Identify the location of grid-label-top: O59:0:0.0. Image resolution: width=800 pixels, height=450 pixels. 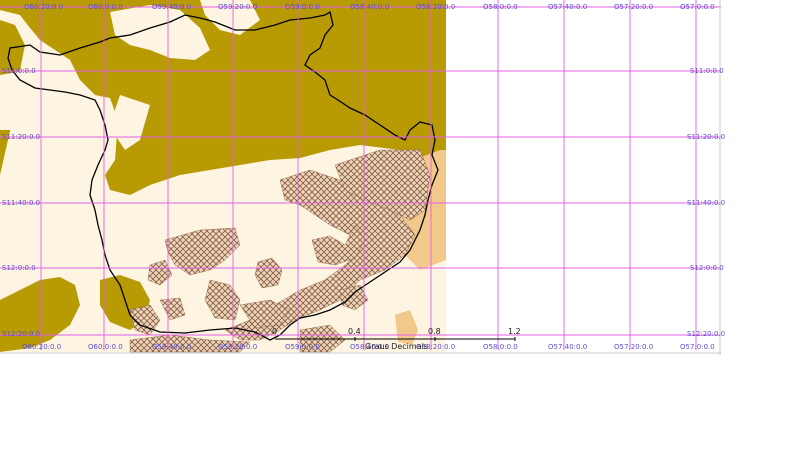
(302, 7).